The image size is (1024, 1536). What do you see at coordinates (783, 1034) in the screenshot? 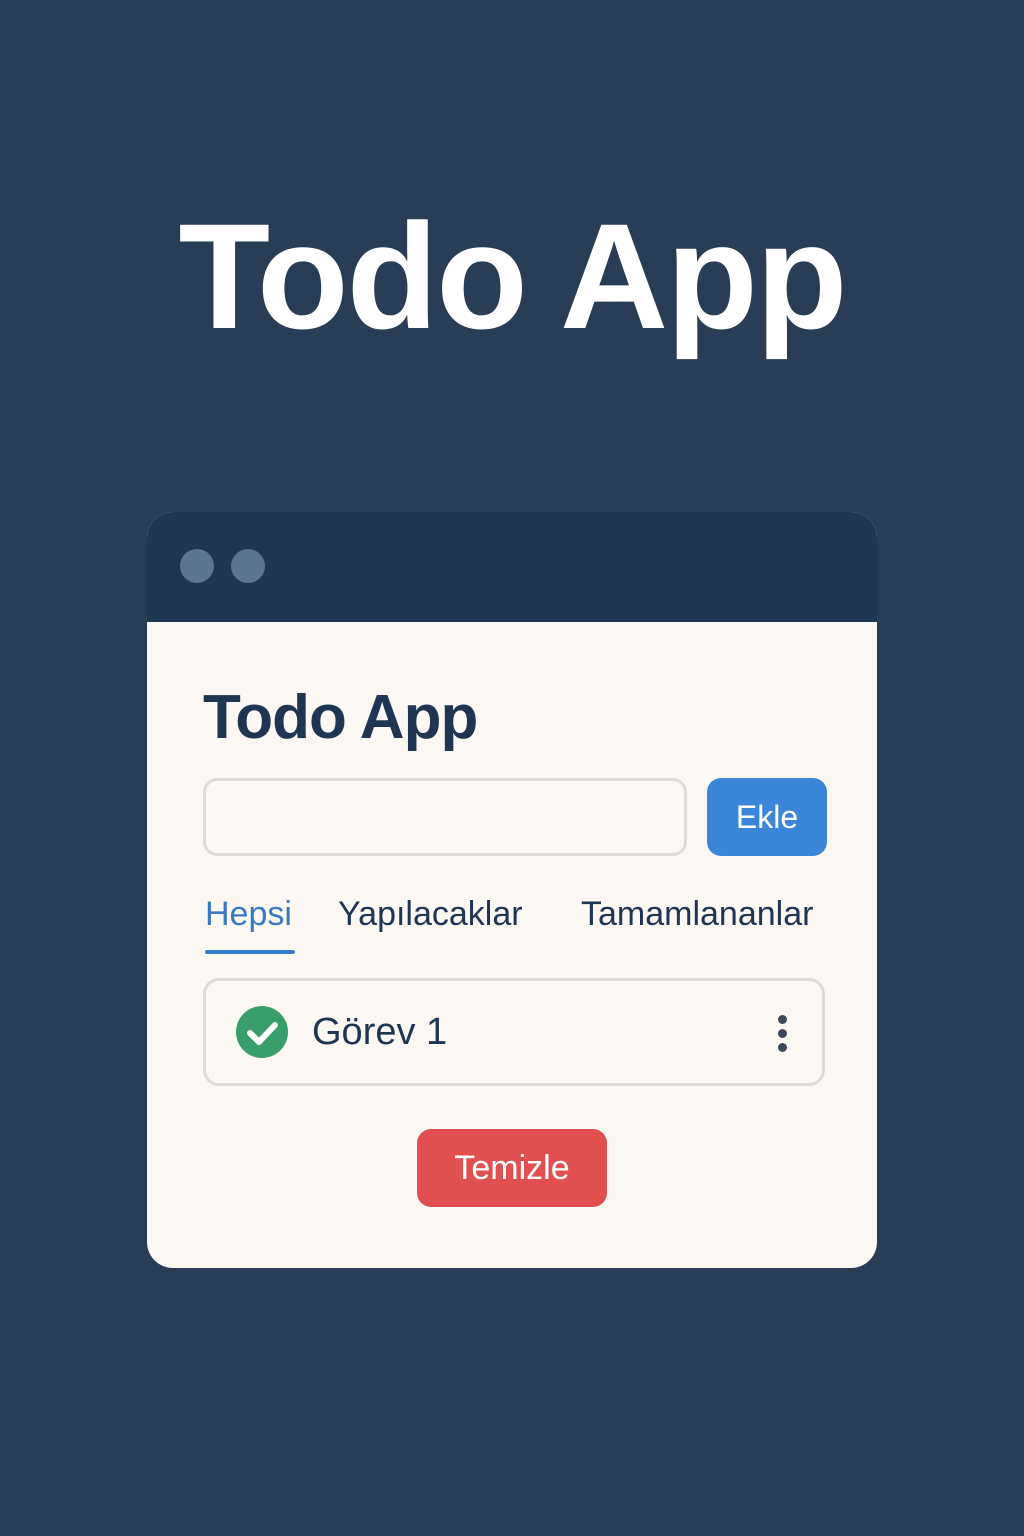
I see `more-options-icon` at bounding box center [783, 1034].